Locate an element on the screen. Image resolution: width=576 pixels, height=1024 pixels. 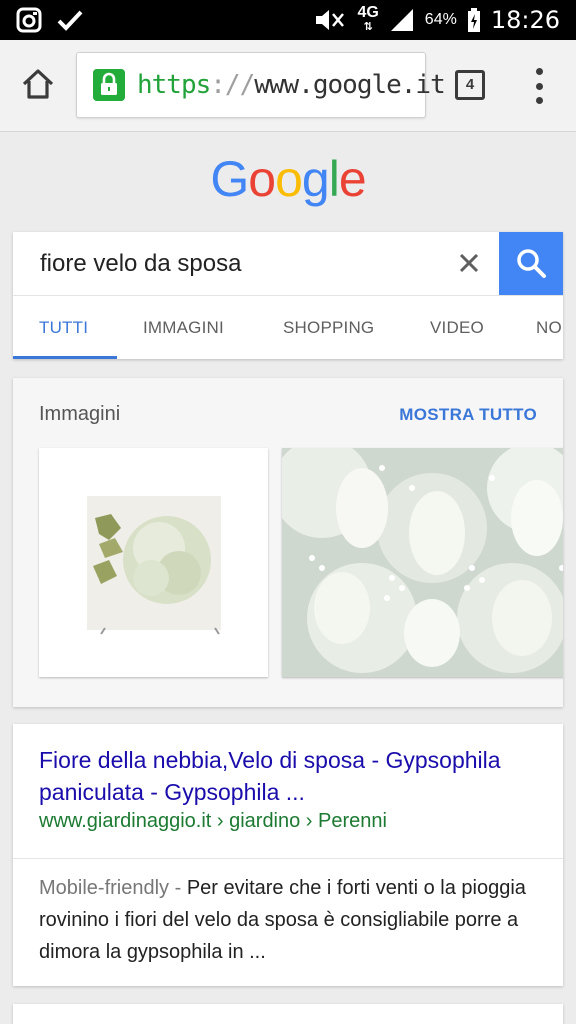
mute-icon is located at coordinates (330, 20).